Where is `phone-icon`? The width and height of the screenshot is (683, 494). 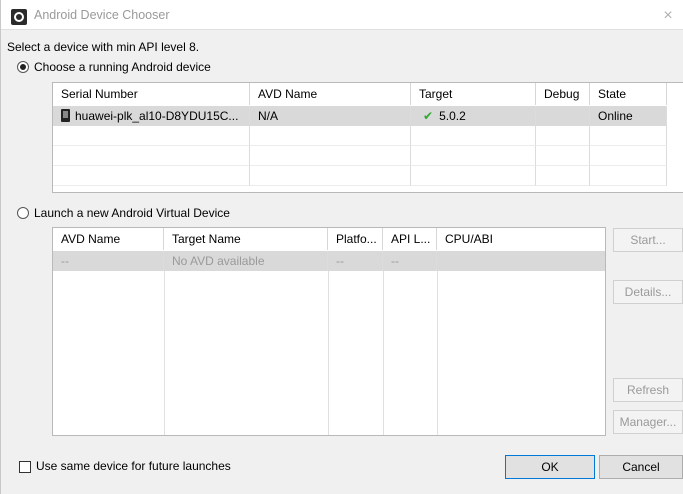 phone-icon is located at coordinates (65, 115).